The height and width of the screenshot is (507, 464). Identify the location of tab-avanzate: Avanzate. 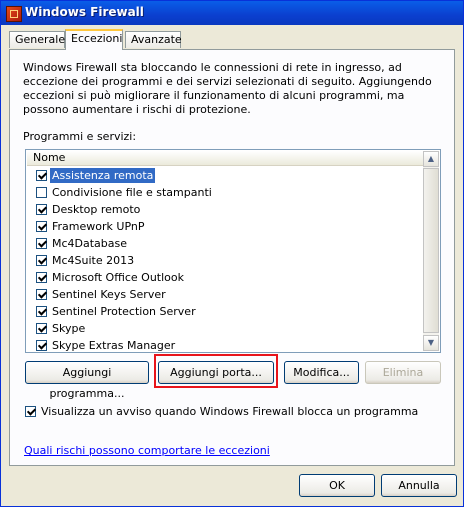
(153, 39).